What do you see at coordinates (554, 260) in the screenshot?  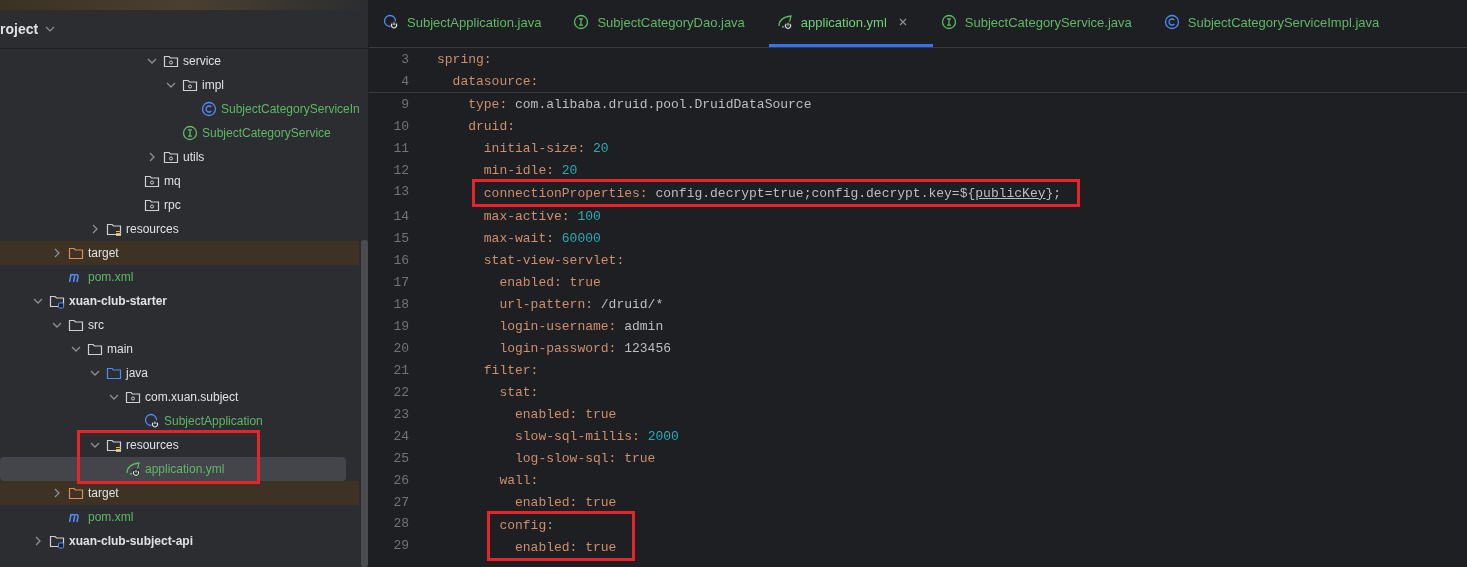 I see `code-line: stat-view-servlet:` at bounding box center [554, 260].